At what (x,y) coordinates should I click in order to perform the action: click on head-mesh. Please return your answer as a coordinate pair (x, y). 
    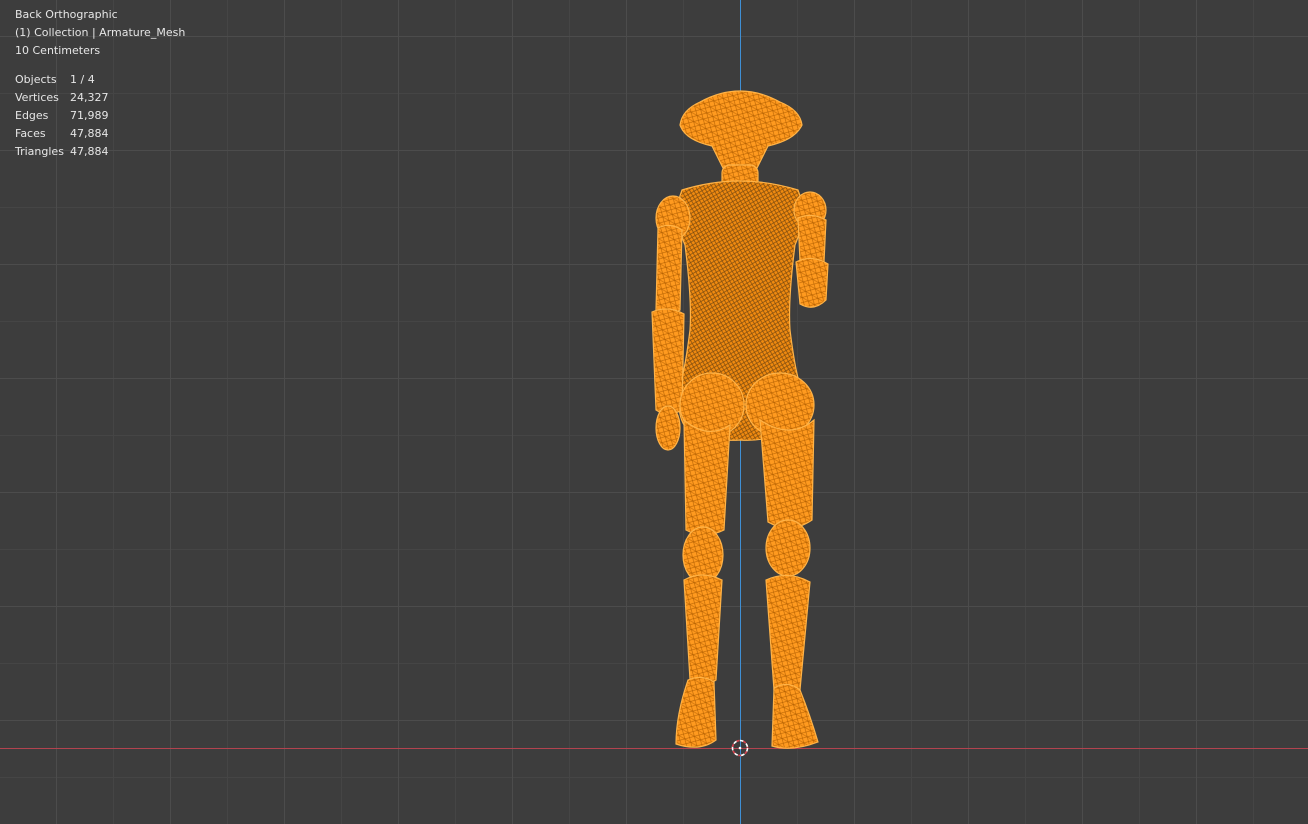
    Looking at the image, I should click on (741, 129).